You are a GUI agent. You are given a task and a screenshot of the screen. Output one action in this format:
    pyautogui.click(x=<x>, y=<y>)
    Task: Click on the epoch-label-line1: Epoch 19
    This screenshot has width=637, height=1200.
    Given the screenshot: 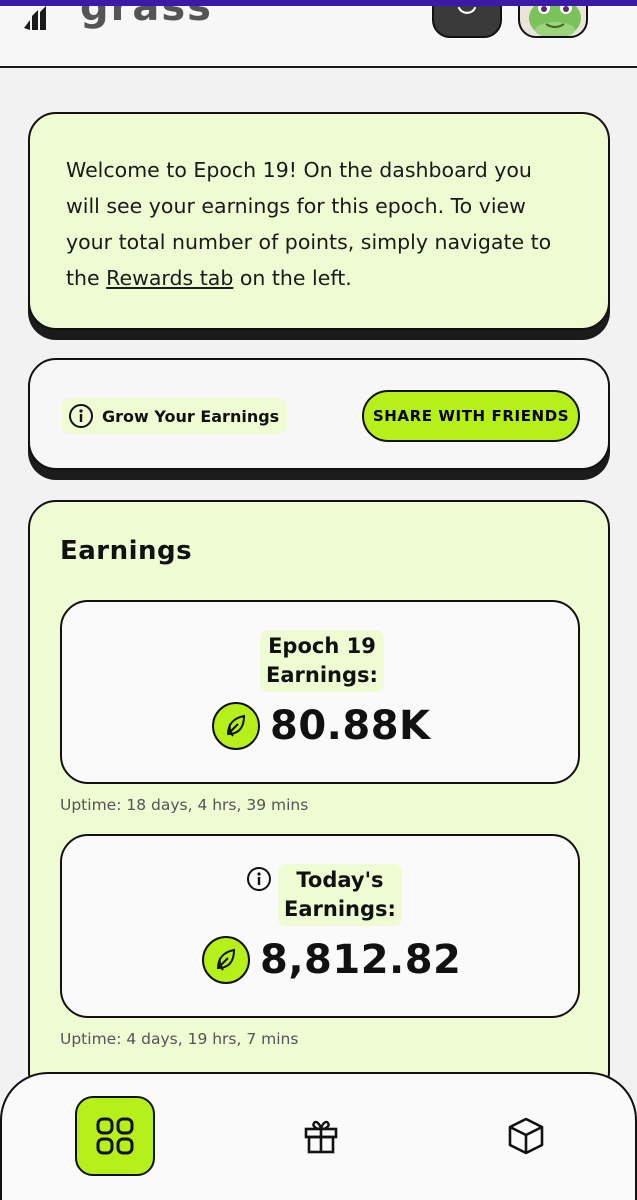 What is the action you would take?
    pyautogui.click(x=322, y=646)
    